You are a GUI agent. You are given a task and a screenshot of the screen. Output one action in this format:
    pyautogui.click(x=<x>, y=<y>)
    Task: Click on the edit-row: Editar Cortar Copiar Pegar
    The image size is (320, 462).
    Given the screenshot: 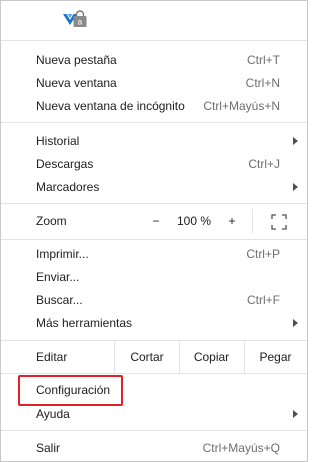 What is the action you would take?
    pyautogui.click(x=154, y=357)
    